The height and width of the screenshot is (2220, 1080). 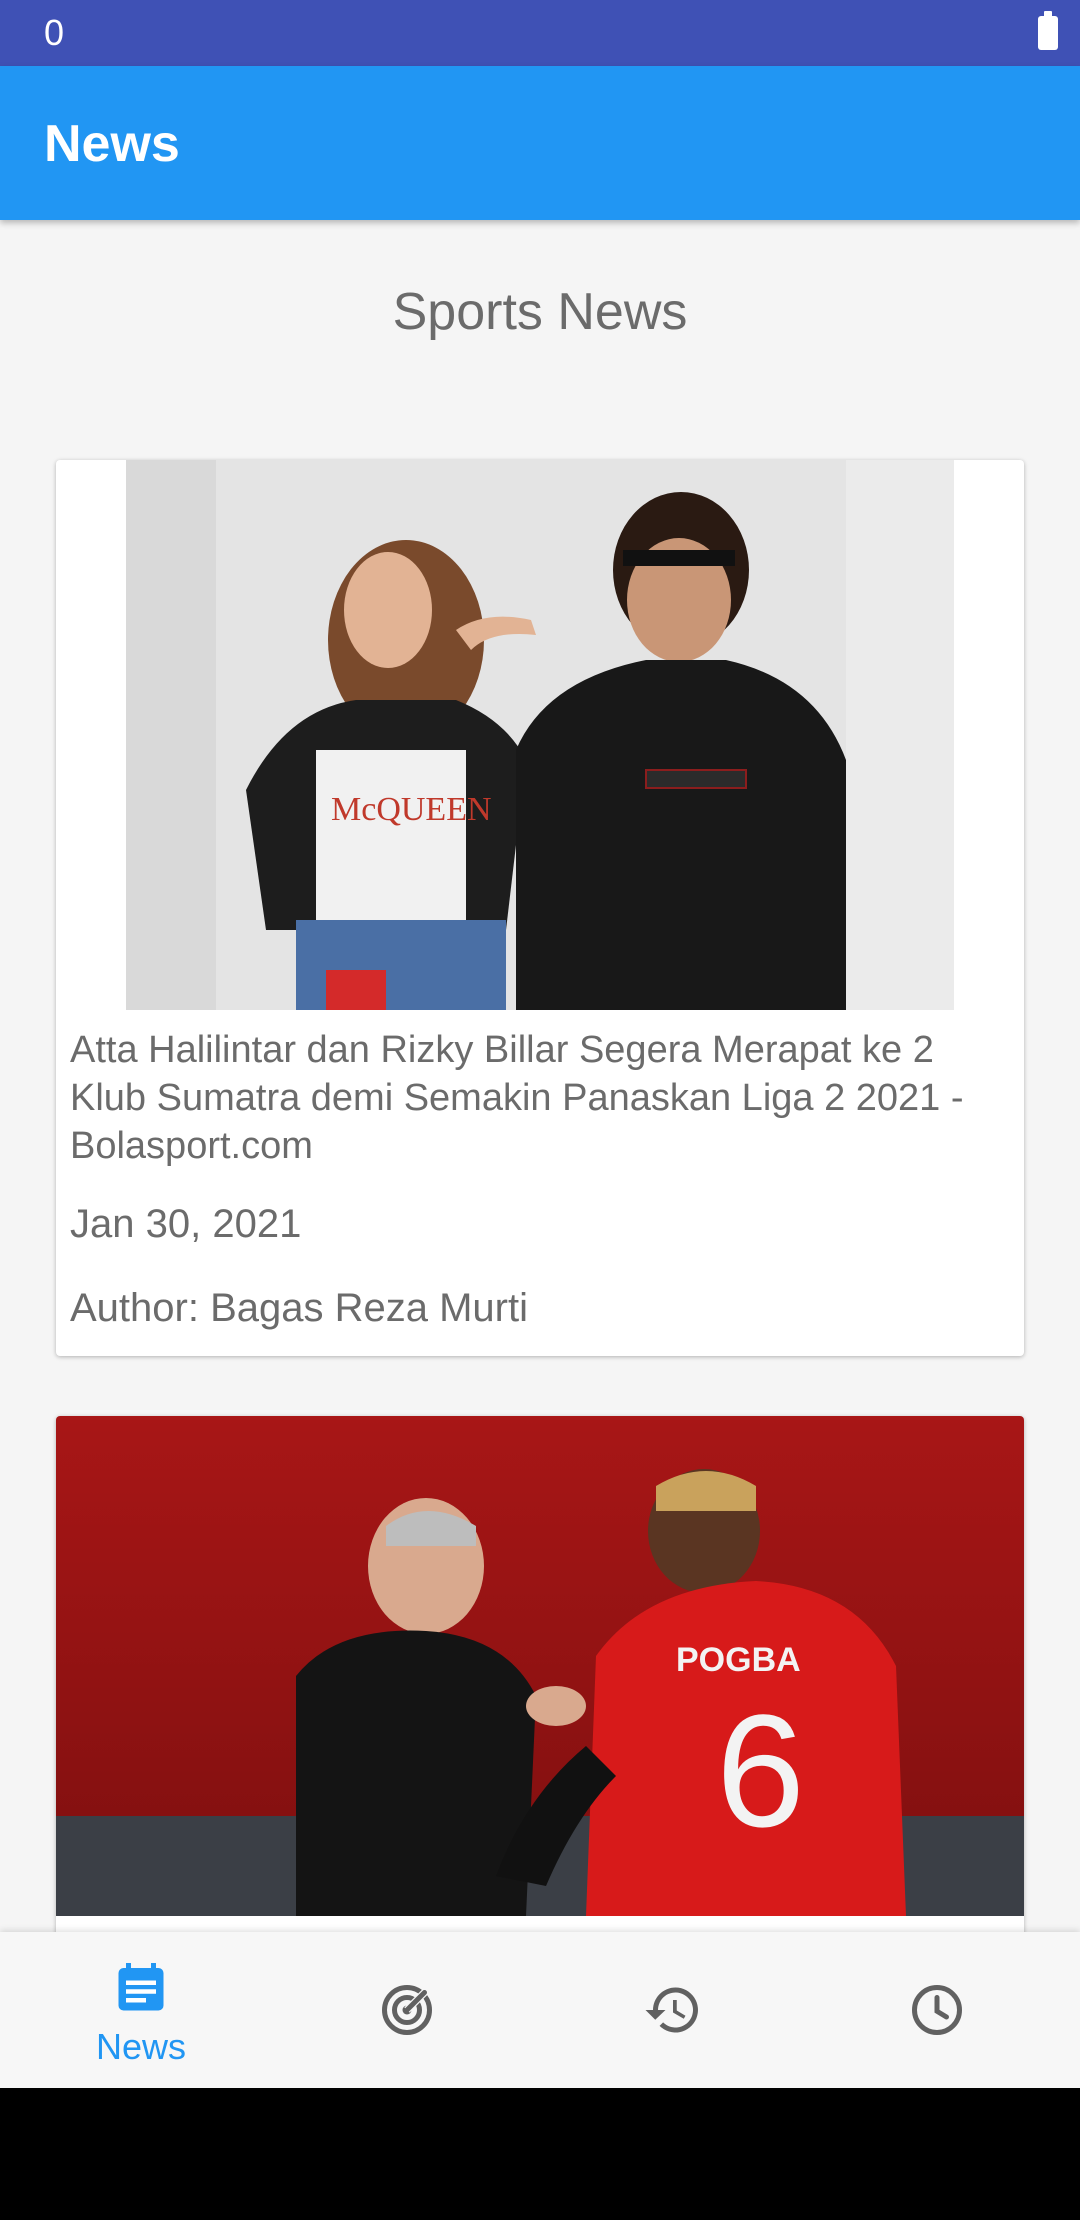 I want to click on nav-item-history, so click(x=673, y=2010).